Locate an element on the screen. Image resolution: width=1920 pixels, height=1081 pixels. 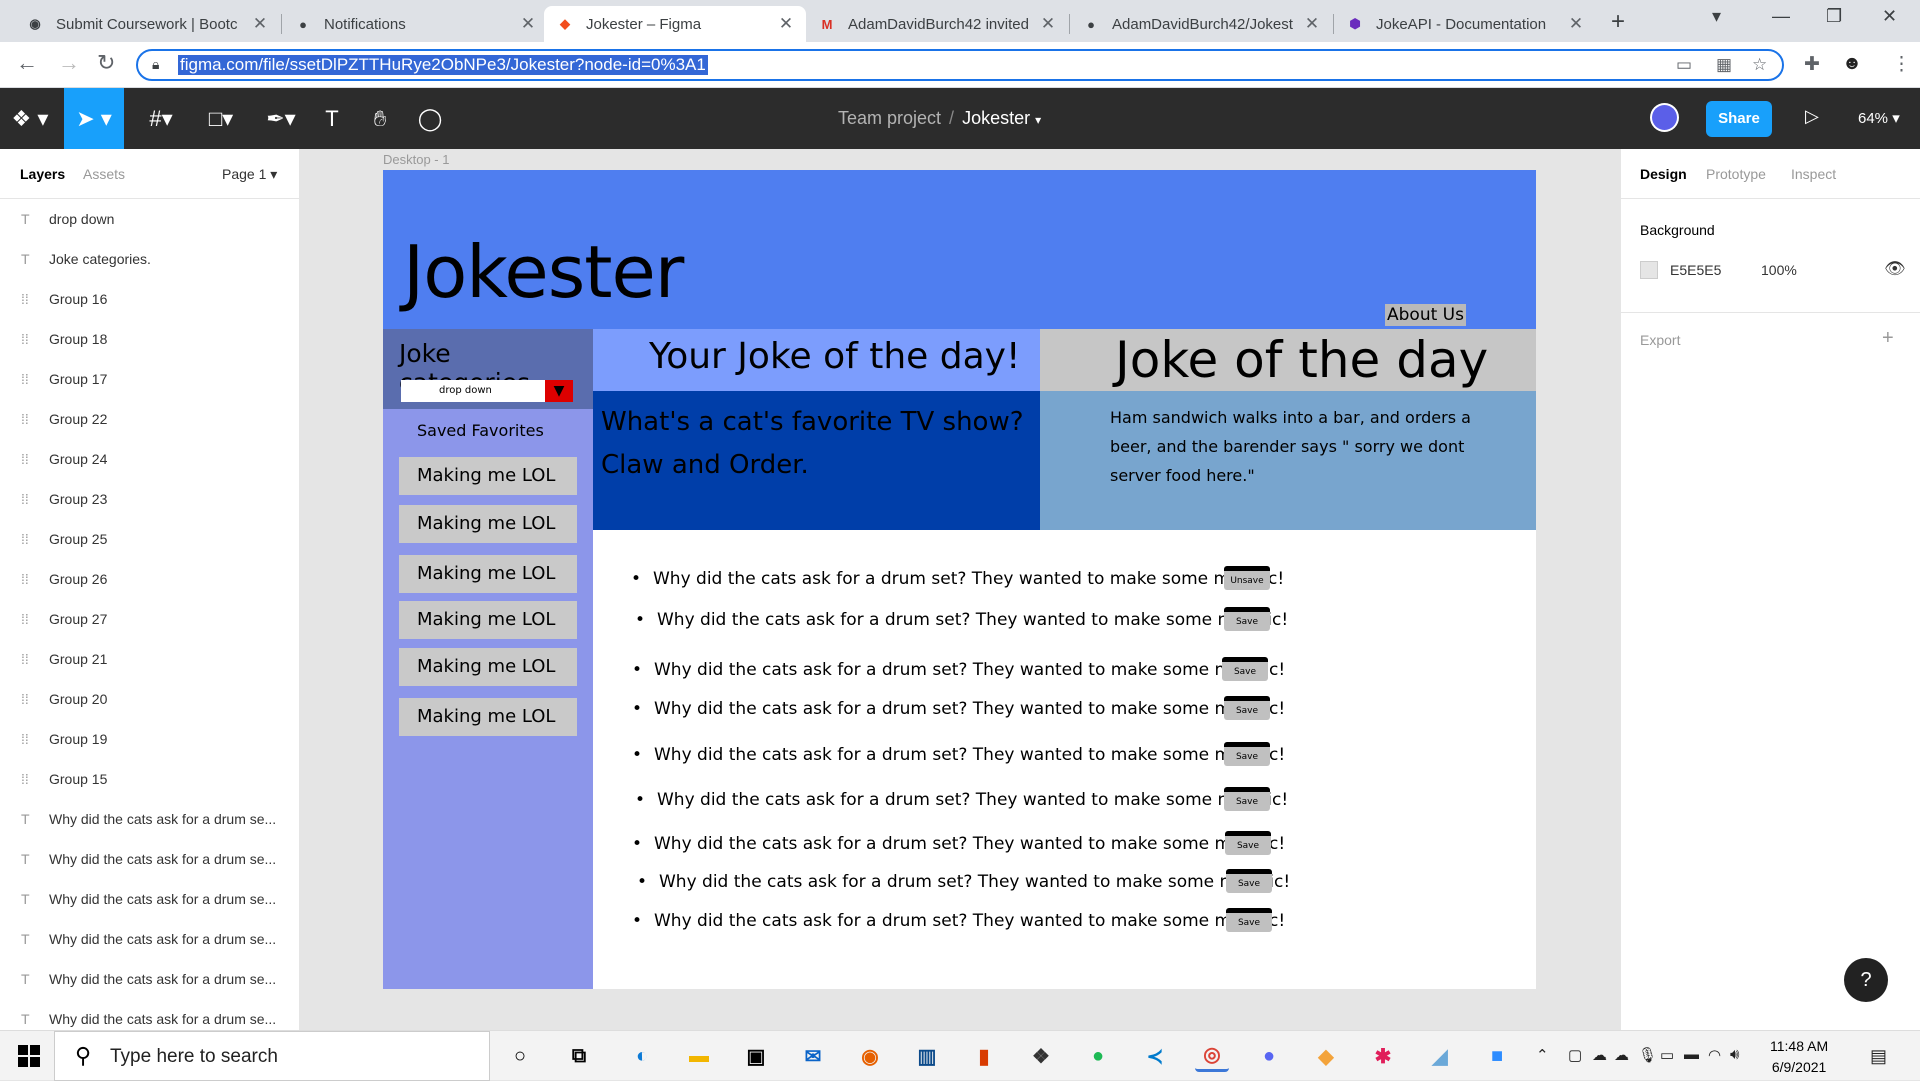
frame-label: Desktop - 1 is located at coordinates (416, 159).